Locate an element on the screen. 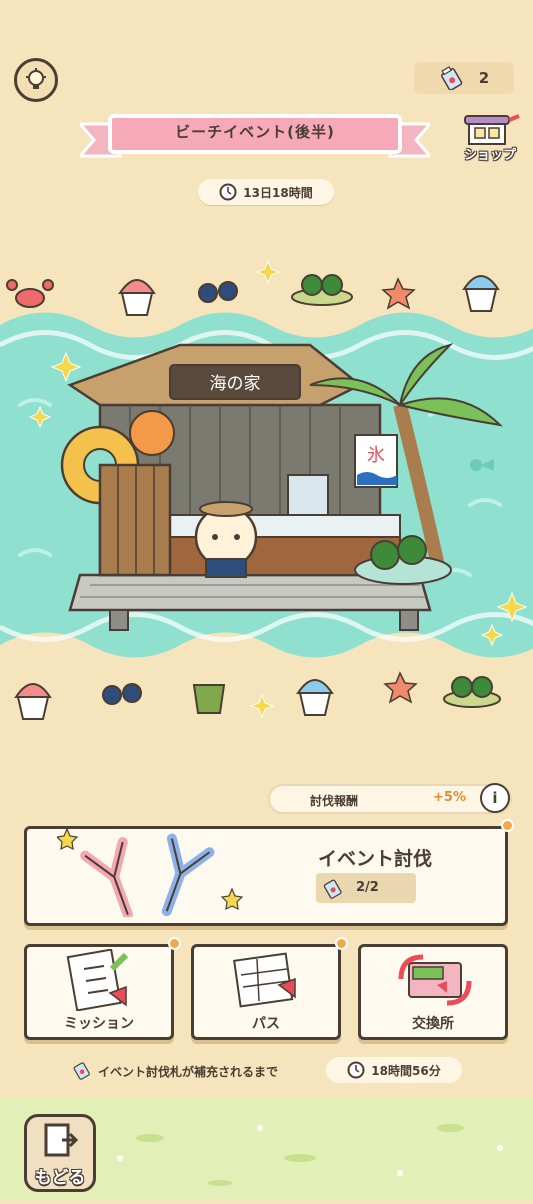 The image size is (533, 1204). shop-label: ショップ is located at coordinates (489, 155).